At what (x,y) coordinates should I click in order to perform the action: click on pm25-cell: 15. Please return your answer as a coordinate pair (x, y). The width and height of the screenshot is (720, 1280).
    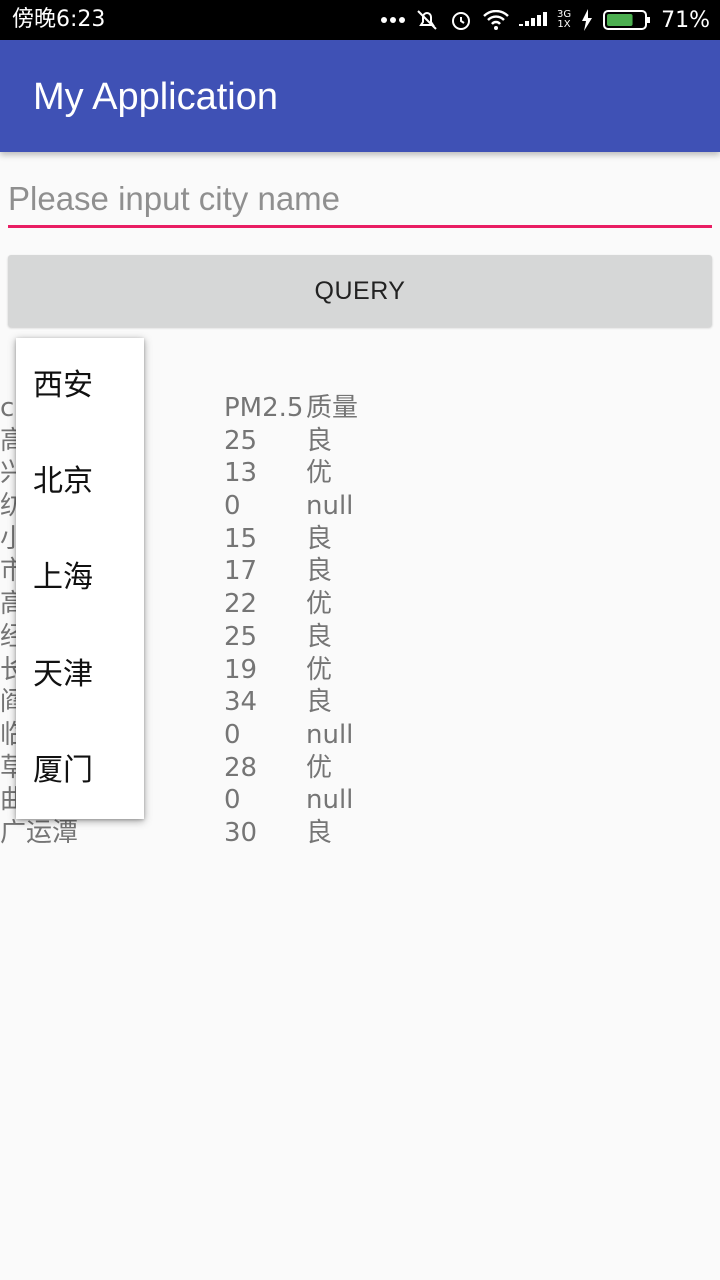
    Looking at the image, I should click on (241, 538).